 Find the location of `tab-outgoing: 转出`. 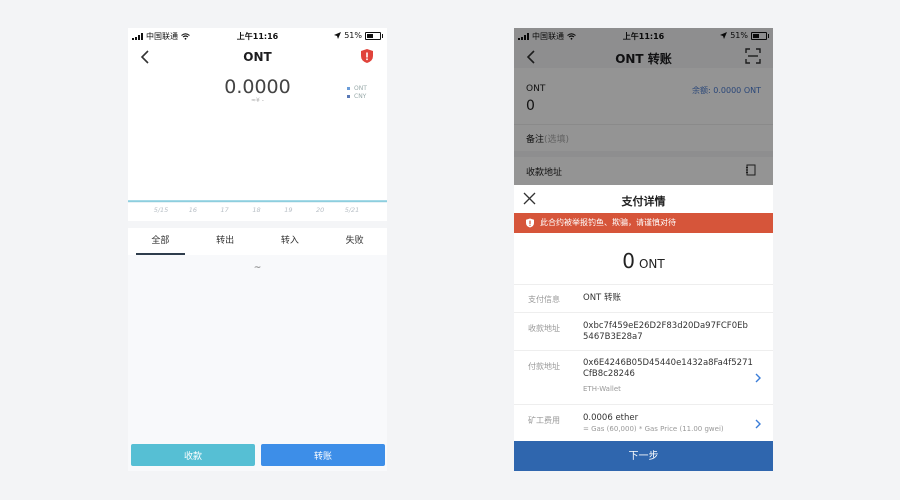

tab-outgoing: 转出 is located at coordinates (225, 241).